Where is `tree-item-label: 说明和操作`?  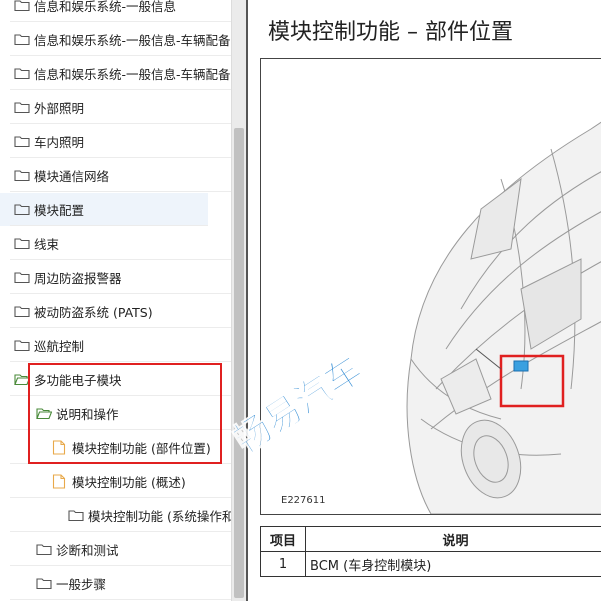
tree-item-label: 说明和操作 is located at coordinates (87, 414).